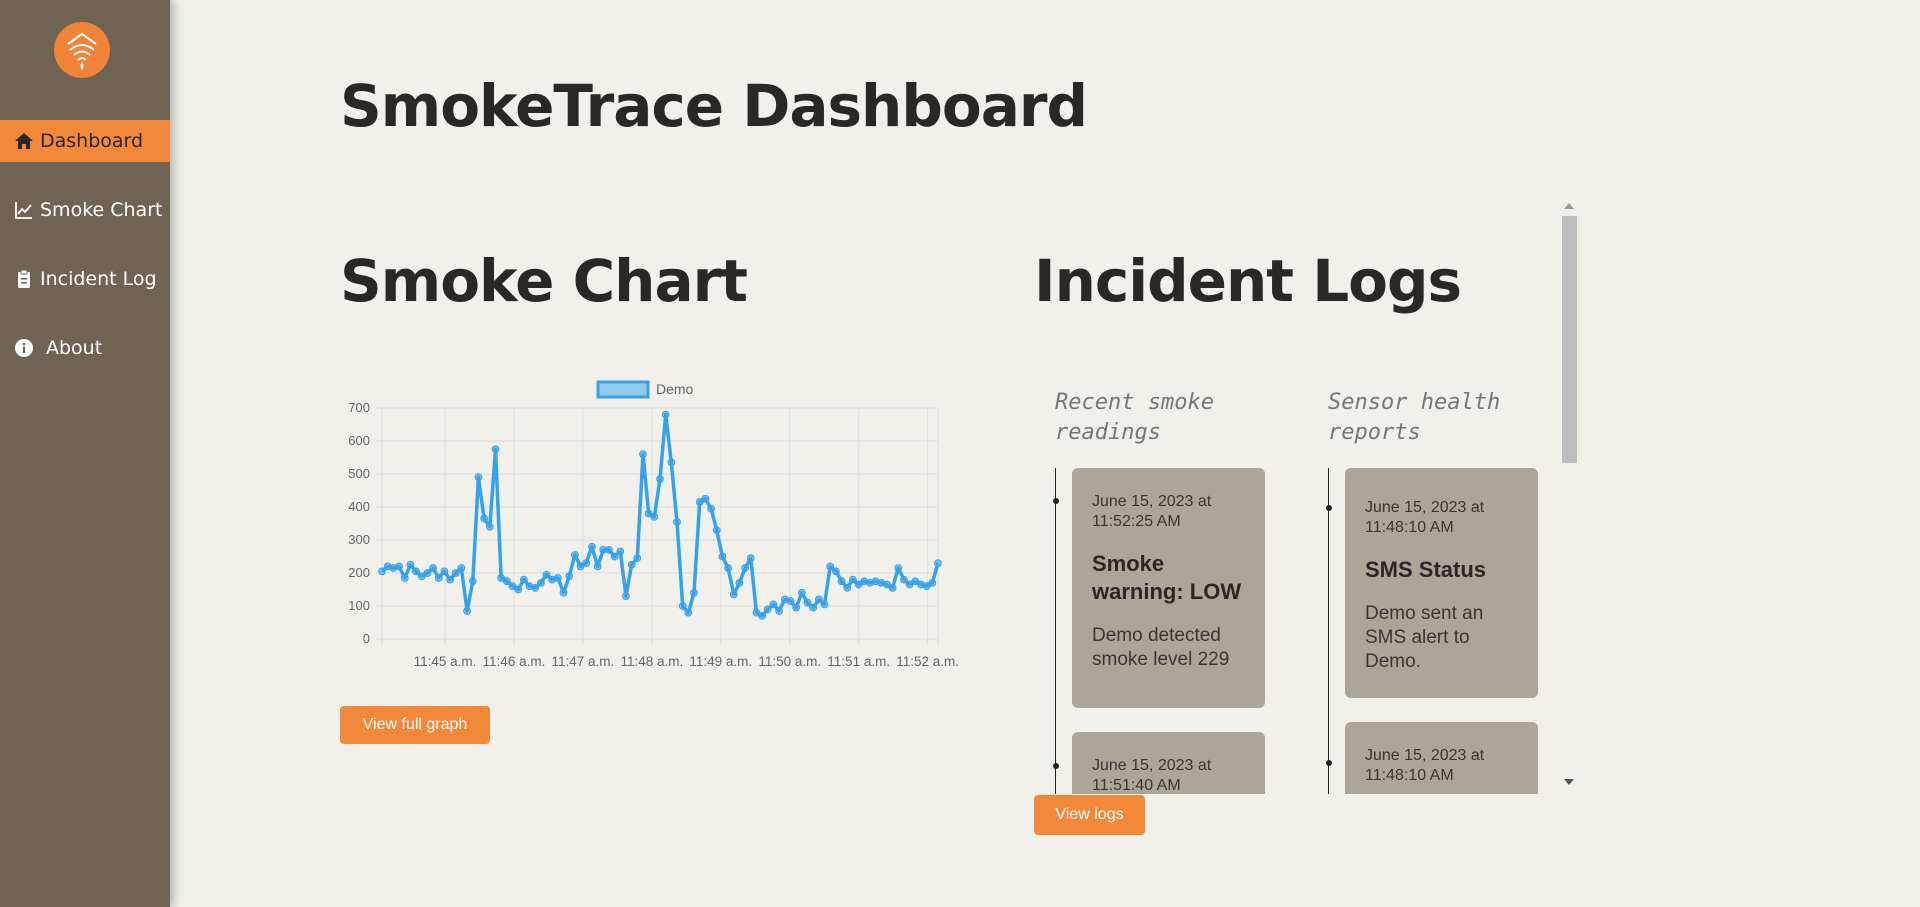 This screenshot has width=1920, height=907. I want to click on legend-label: Demo, so click(675, 389).